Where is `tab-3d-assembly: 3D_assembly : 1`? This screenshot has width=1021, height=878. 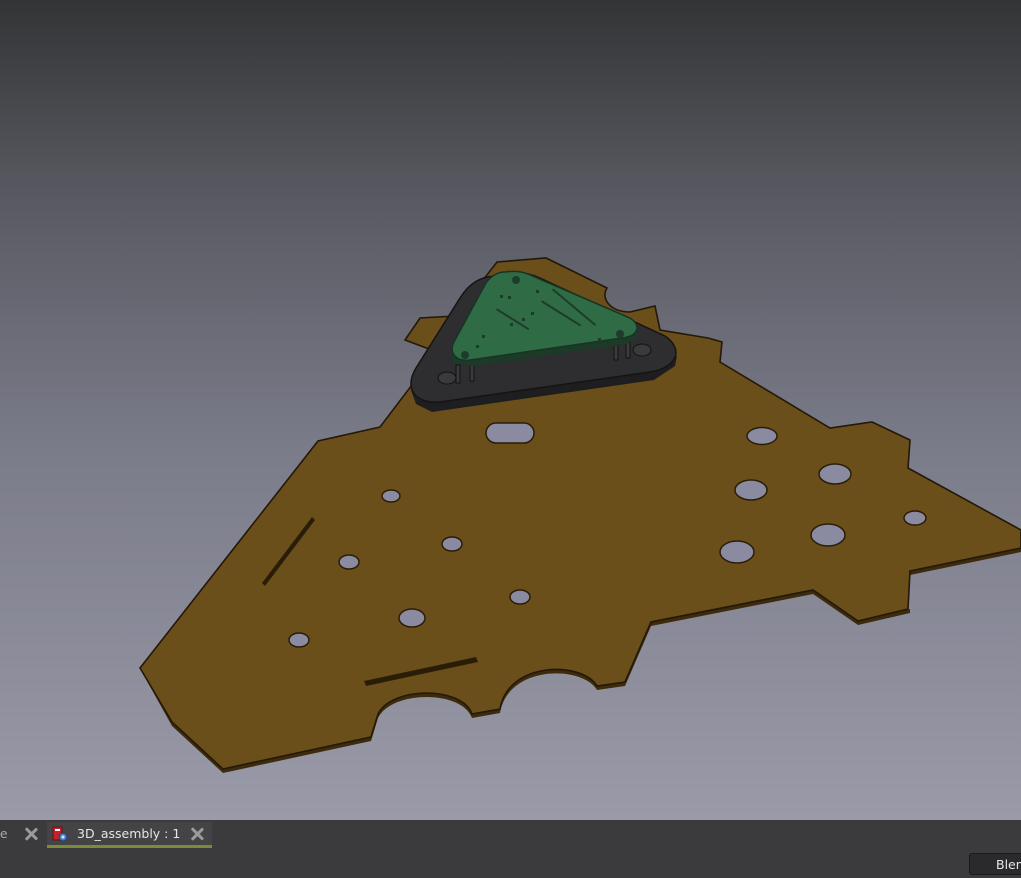
tab-3d-assembly: 3D_assembly : 1 is located at coordinates (129, 835).